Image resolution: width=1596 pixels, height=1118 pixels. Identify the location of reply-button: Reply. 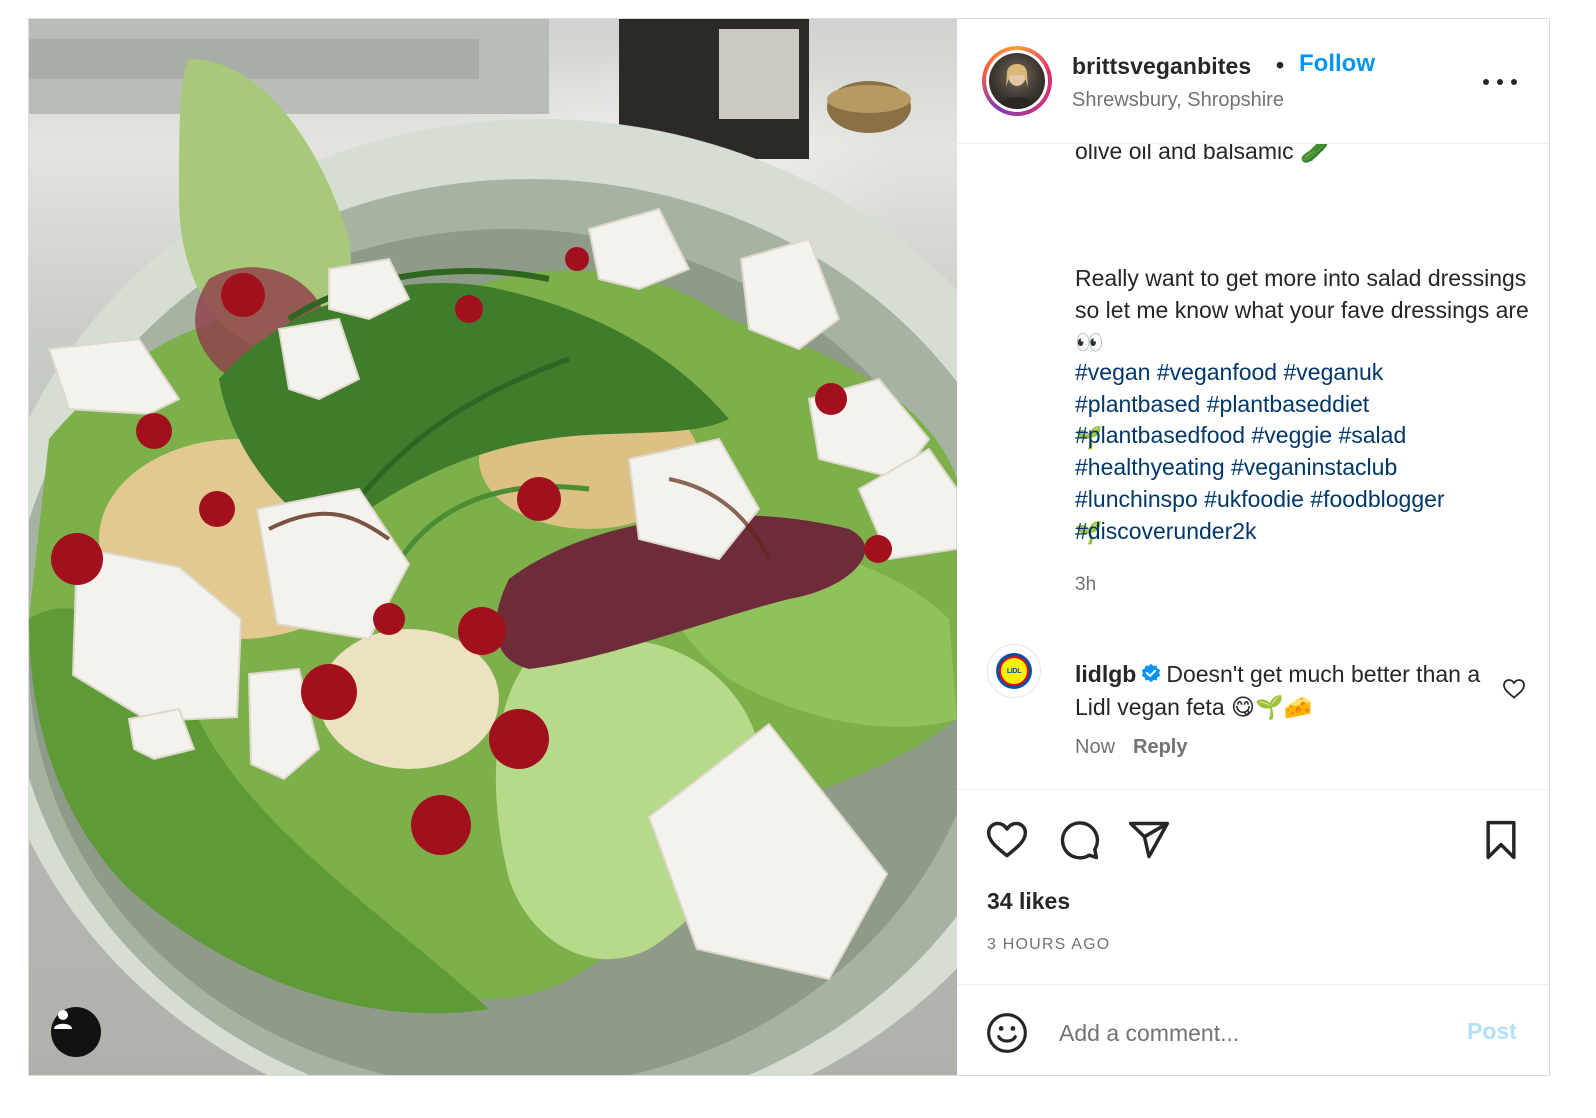
(1160, 747).